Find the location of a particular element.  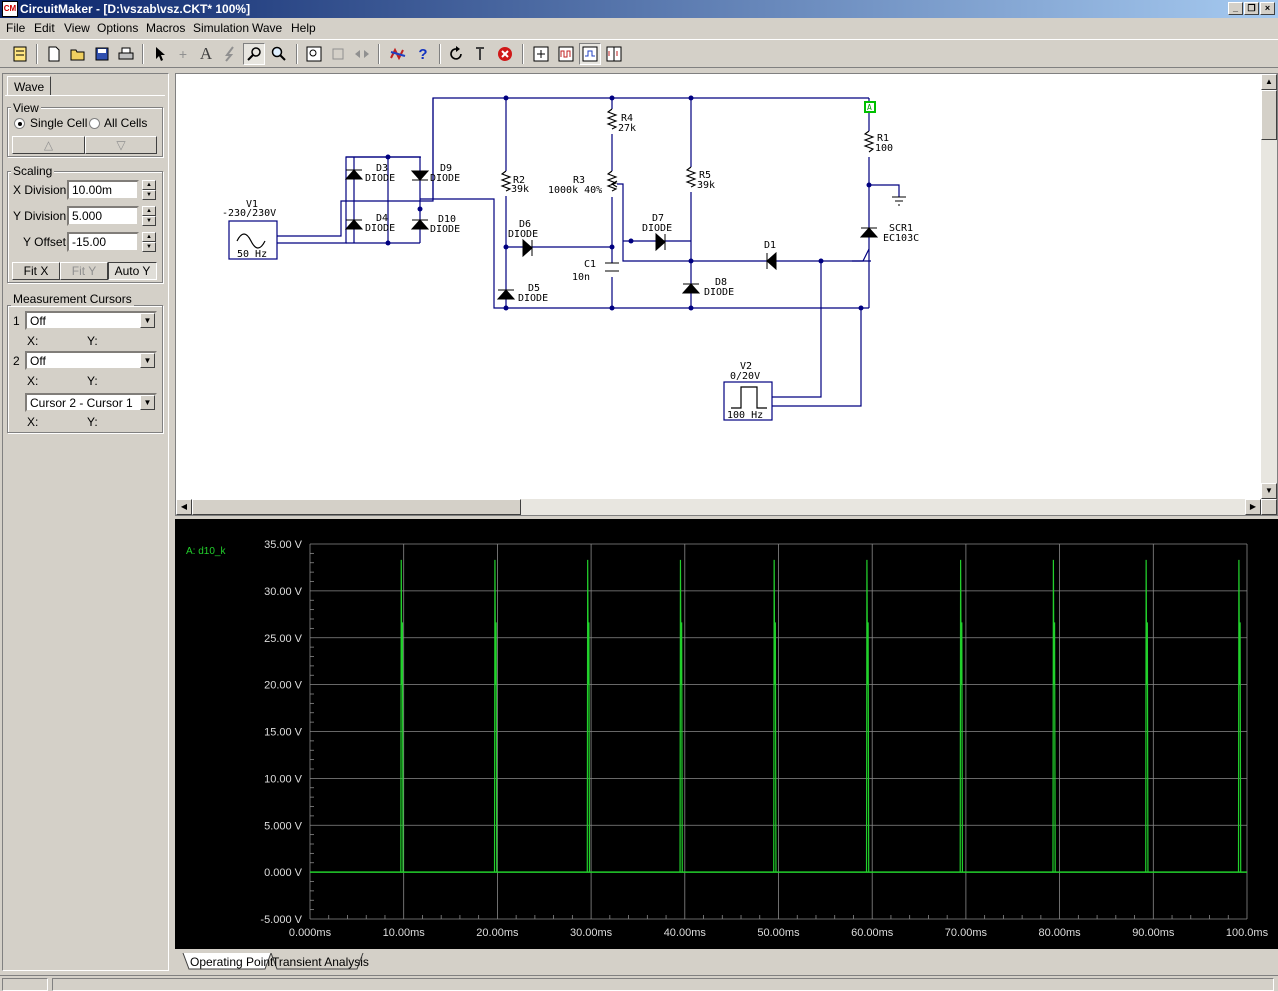

restore-button: ❐ is located at coordinates (1251, 8).